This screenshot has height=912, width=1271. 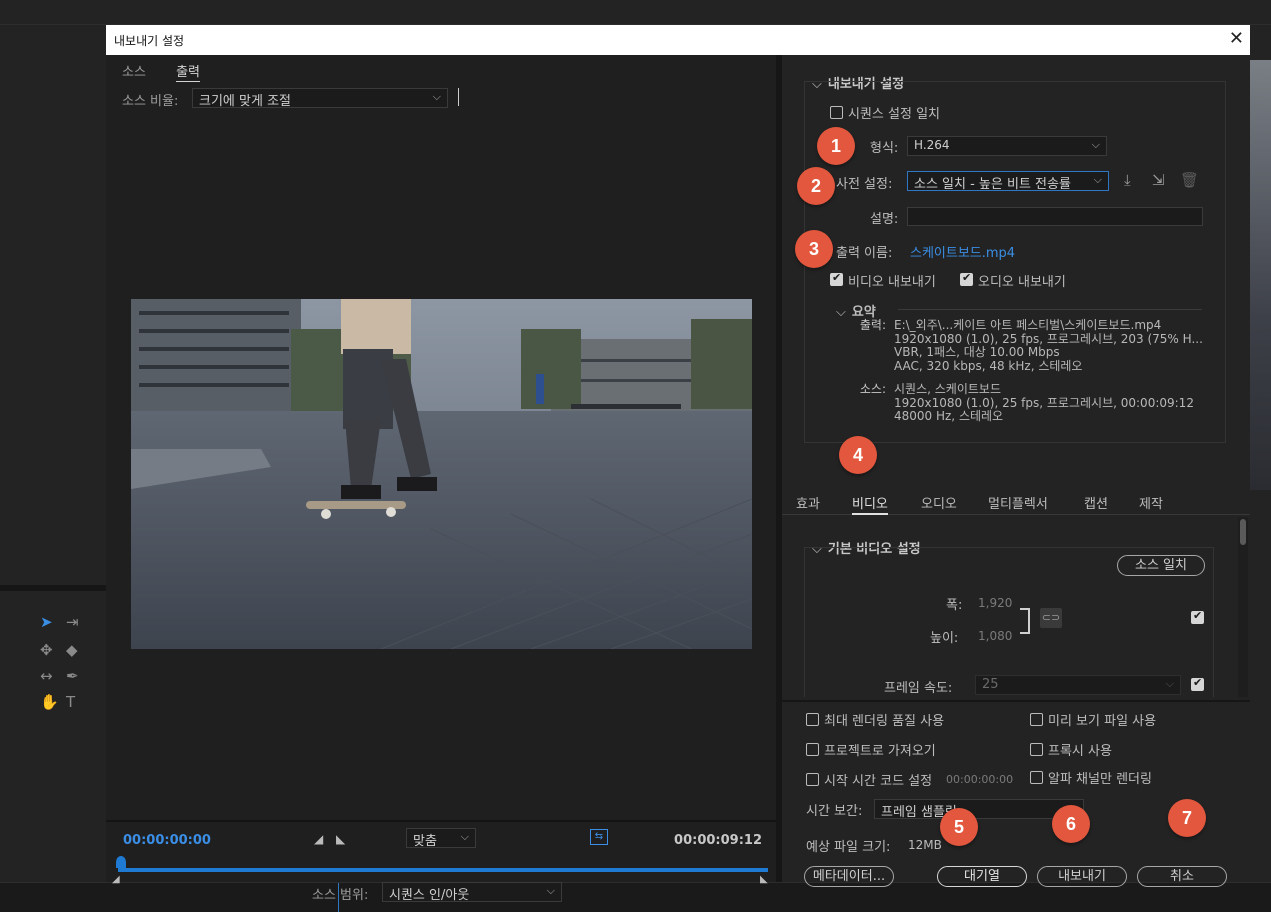 What do you see at coordinates (966, 278) in the screenshot?
I see `export-audio-checkbox` at bounding box center [966, 278].